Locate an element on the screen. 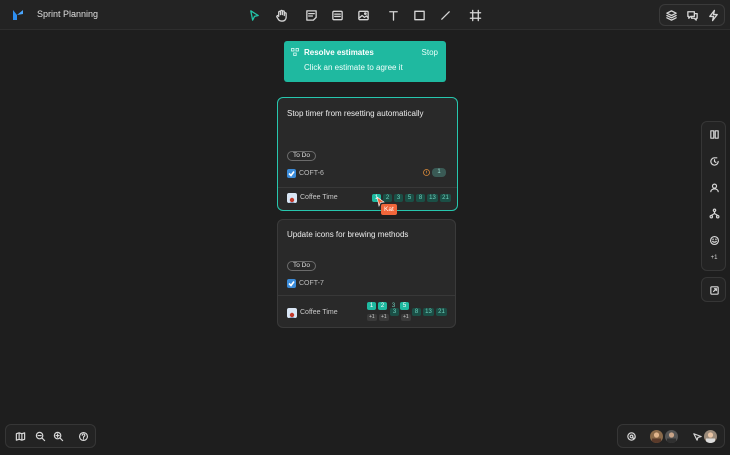  expand-icon is located at coordinates (714, 290).